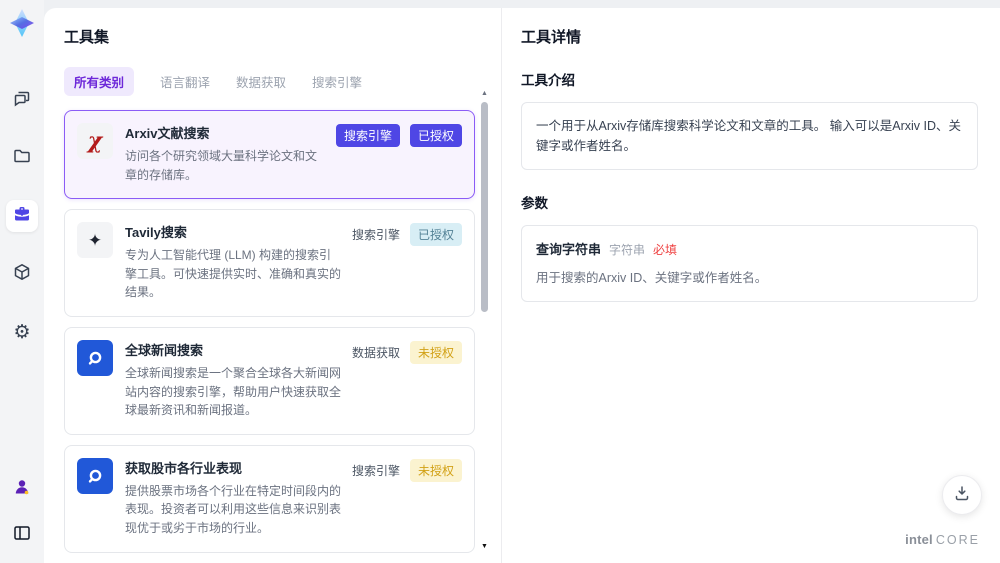 The width and height of the screenshot is (1000, 563). Describe the element at coordinates (484, 207) in the screenshot. I see `scrollbar-thumb` at that location.